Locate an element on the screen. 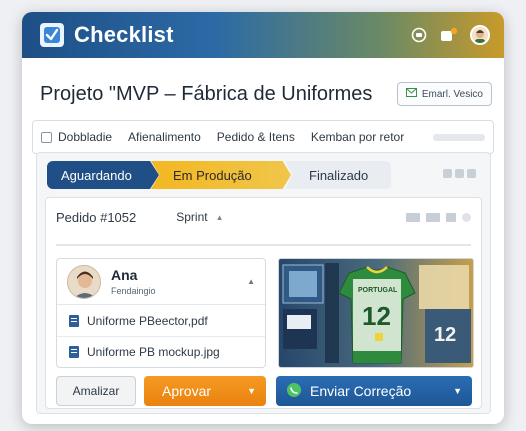  menu-item-kemban: Kemban por retor is located at coordinates (357, 137).